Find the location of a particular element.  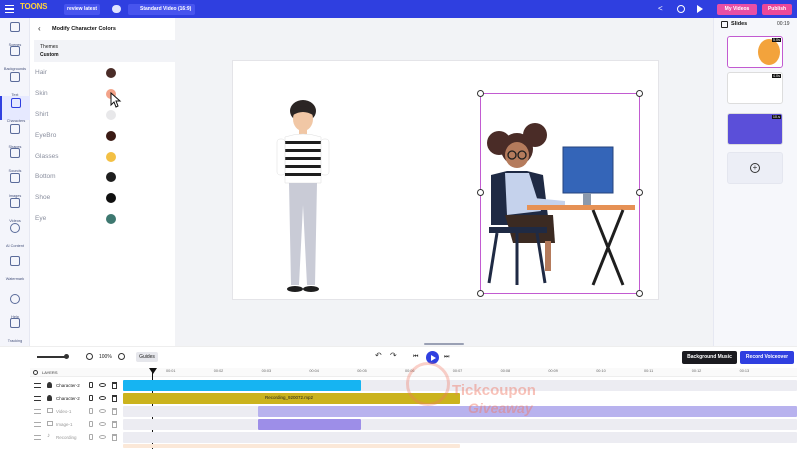

nav-backgrounds: Backgrounds is located at coordinates (15, 57).